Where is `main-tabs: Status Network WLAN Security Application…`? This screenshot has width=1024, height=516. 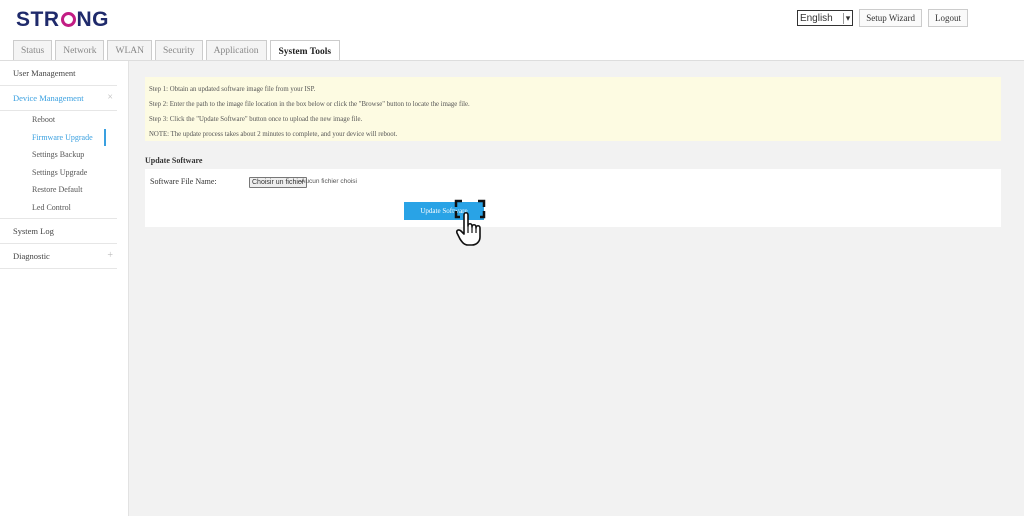 main-tabs: Status Network WLAN Security Application… is located at coordinates (177, 51).